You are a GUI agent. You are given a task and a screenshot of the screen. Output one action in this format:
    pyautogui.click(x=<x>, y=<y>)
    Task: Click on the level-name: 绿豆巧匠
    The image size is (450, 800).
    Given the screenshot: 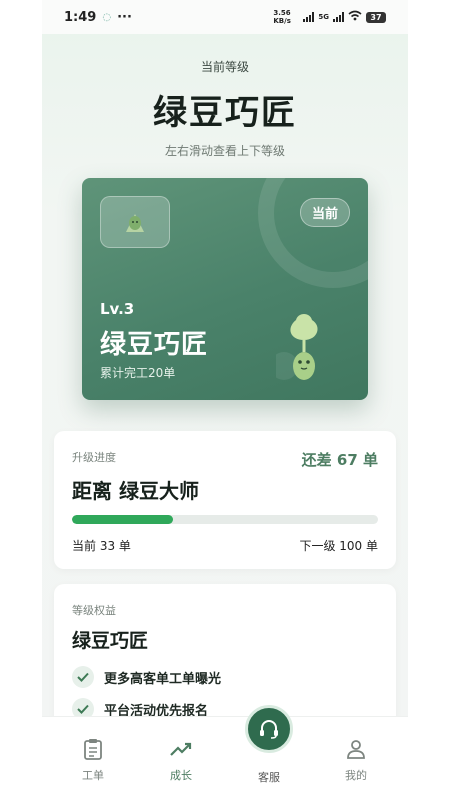 What is the action you would take?
    pyautogui.click(x=154, y=345)
    